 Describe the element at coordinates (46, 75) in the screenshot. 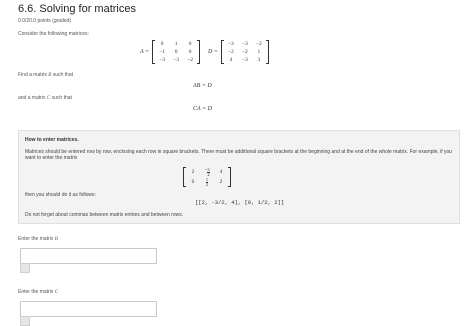

I see `find-B-sentence: Find a matrix B such that` at that location.